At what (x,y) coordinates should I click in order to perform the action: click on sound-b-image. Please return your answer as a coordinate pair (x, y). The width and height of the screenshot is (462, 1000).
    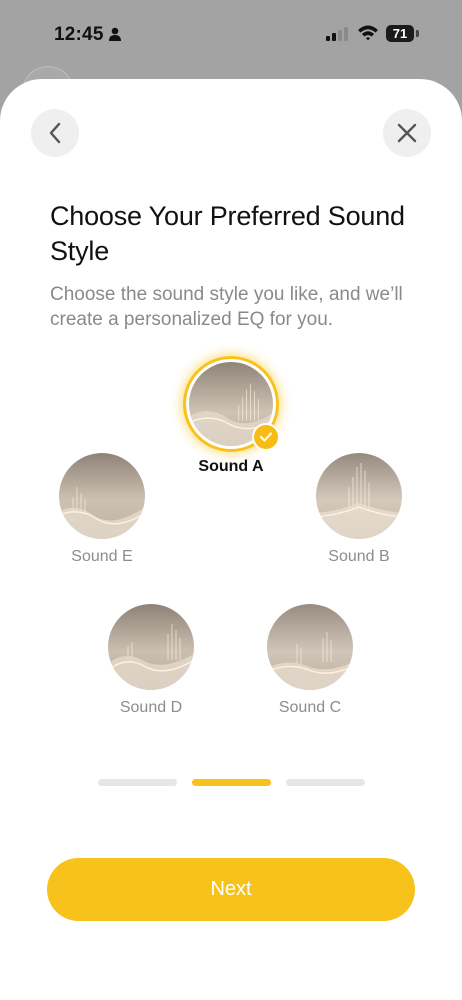
    Looking at the image, I should click on (359, 496).